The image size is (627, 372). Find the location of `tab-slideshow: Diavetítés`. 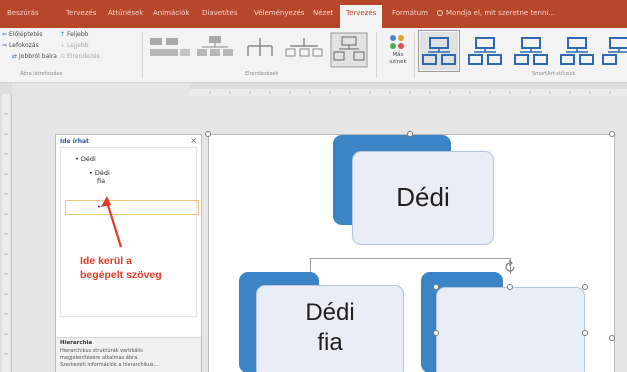

tab-slideshow: Diavetítés is located at coordinates (219, 13).